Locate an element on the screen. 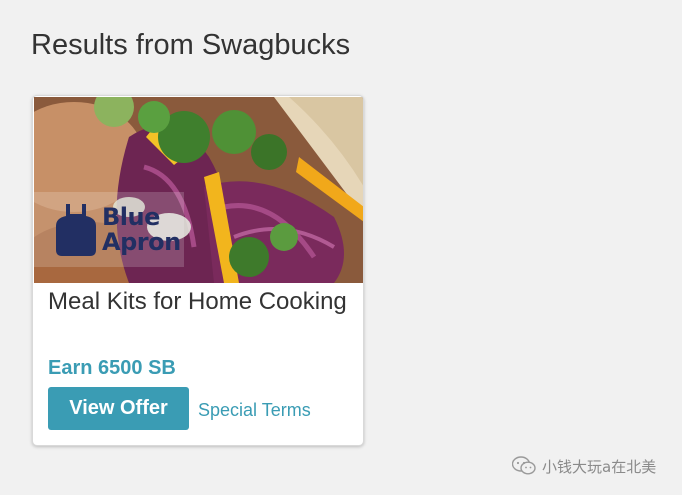 The height and width of the screenshot is (495, 682). watermark-text: 小钱大玩a在北美 is located at coordinates (599, 466).